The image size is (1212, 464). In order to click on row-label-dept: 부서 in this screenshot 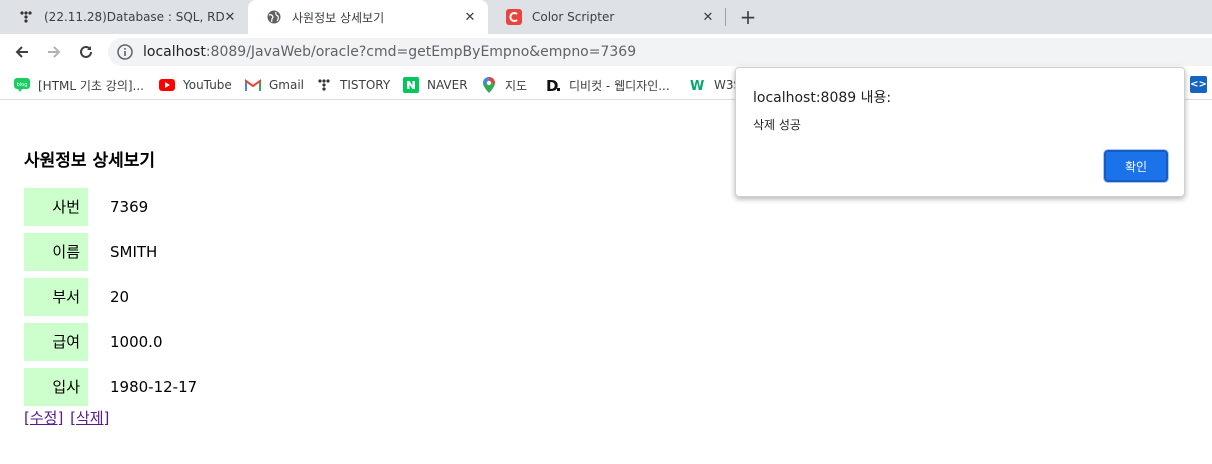, I will do `click(56, 297)`.